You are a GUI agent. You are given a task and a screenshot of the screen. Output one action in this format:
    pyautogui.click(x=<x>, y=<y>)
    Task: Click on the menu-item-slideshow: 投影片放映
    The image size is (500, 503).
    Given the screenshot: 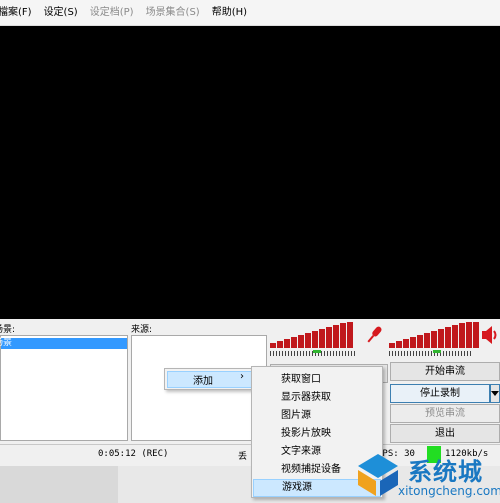 What is the action you would take?
    pyautogui.click(x=317, y=434)
    